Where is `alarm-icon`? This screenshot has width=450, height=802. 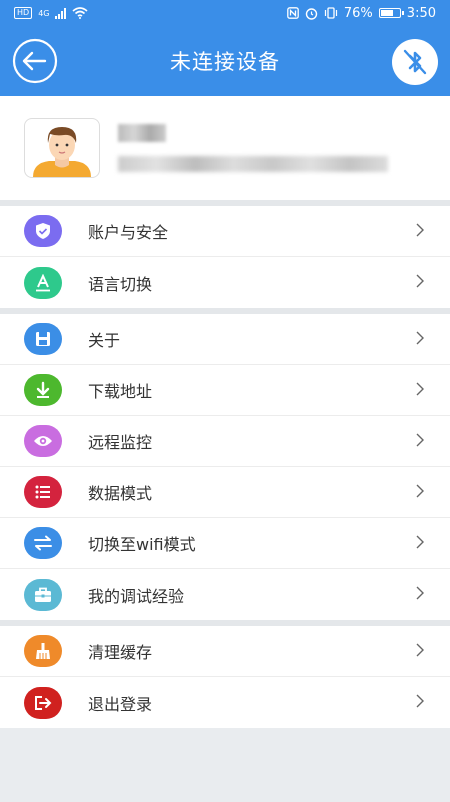 alarm-icon is located at coordinates (311, 13).